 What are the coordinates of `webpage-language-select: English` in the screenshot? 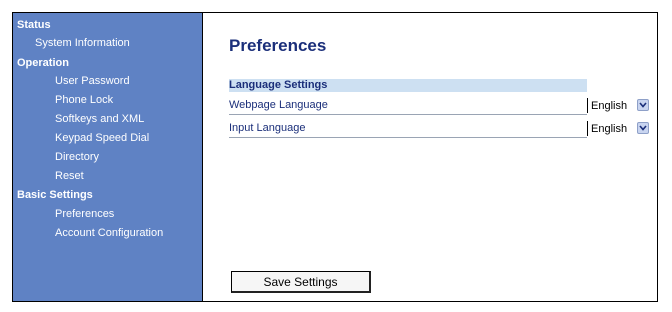 It's located at (620, 105).